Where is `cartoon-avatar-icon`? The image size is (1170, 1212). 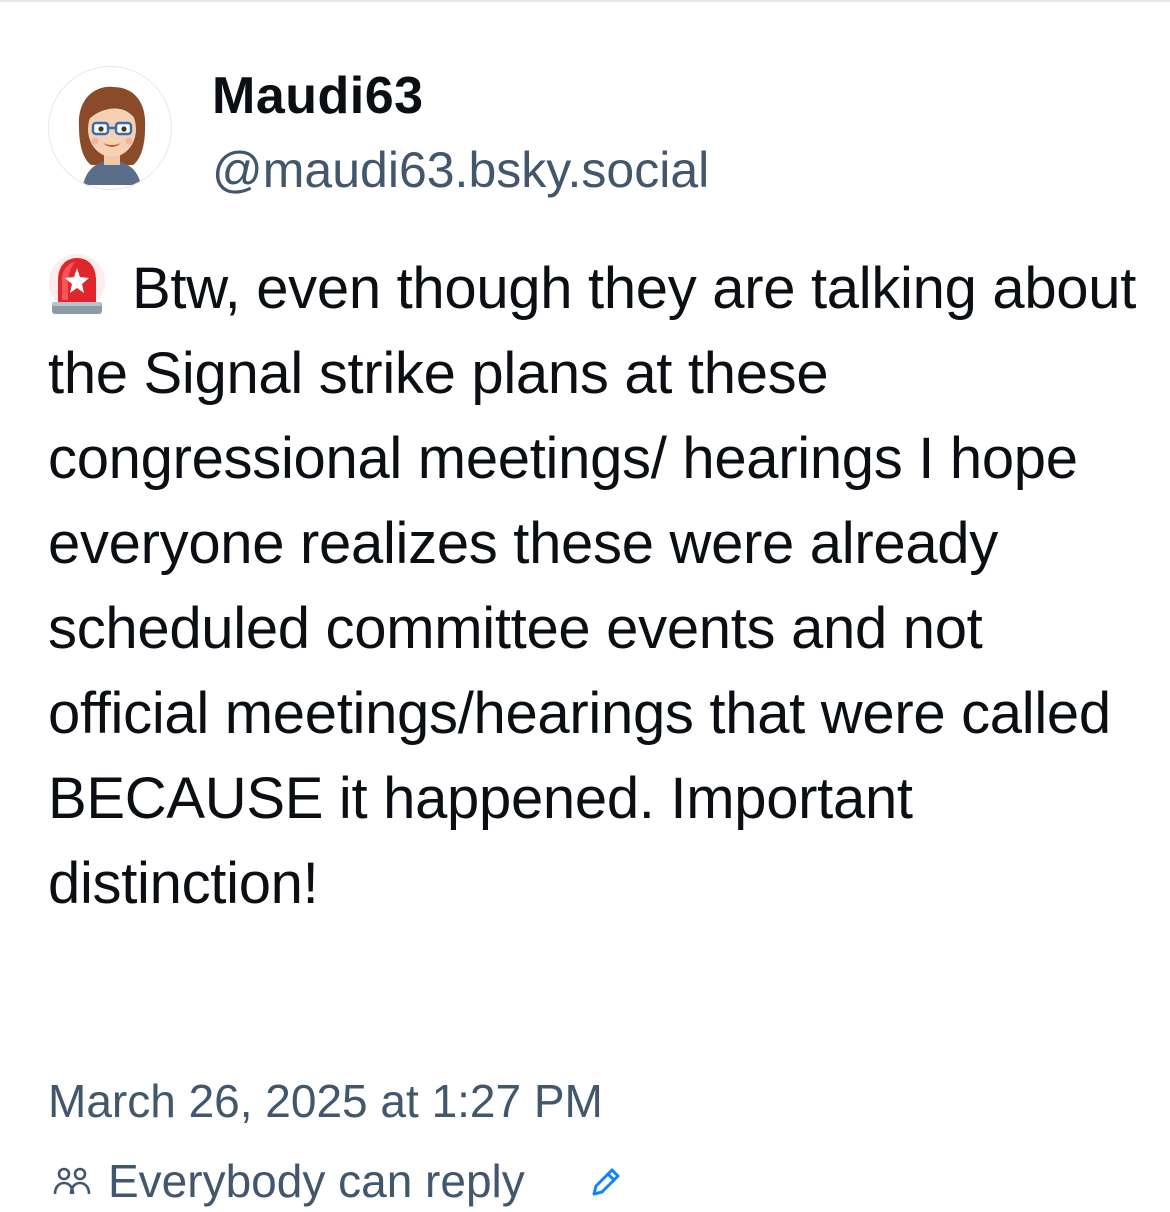
cartoon-avatar-icon is located at coordinates (112, 135).